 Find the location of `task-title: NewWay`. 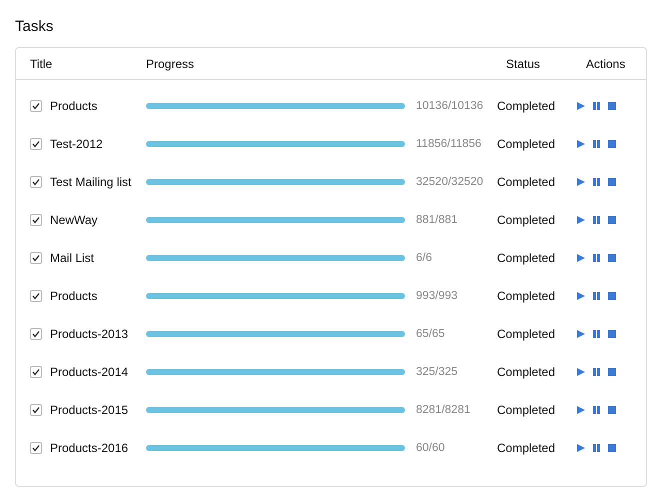

task-title: NewWay is located at coordinates (74, 220).